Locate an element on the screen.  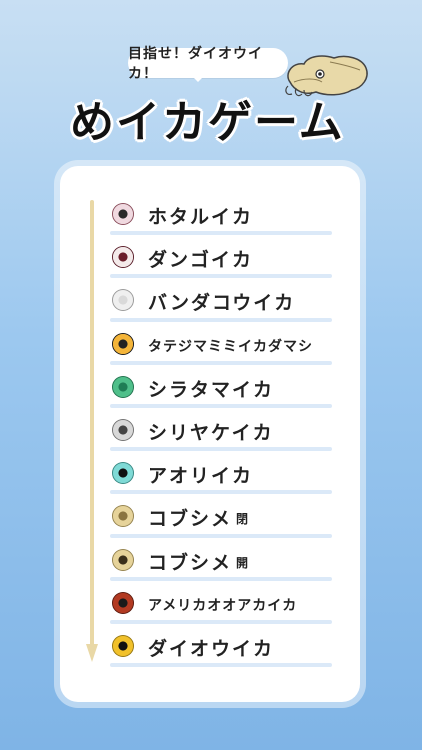
eye-striped-pygmy-squid-icon is located at coordinates (123, 343).